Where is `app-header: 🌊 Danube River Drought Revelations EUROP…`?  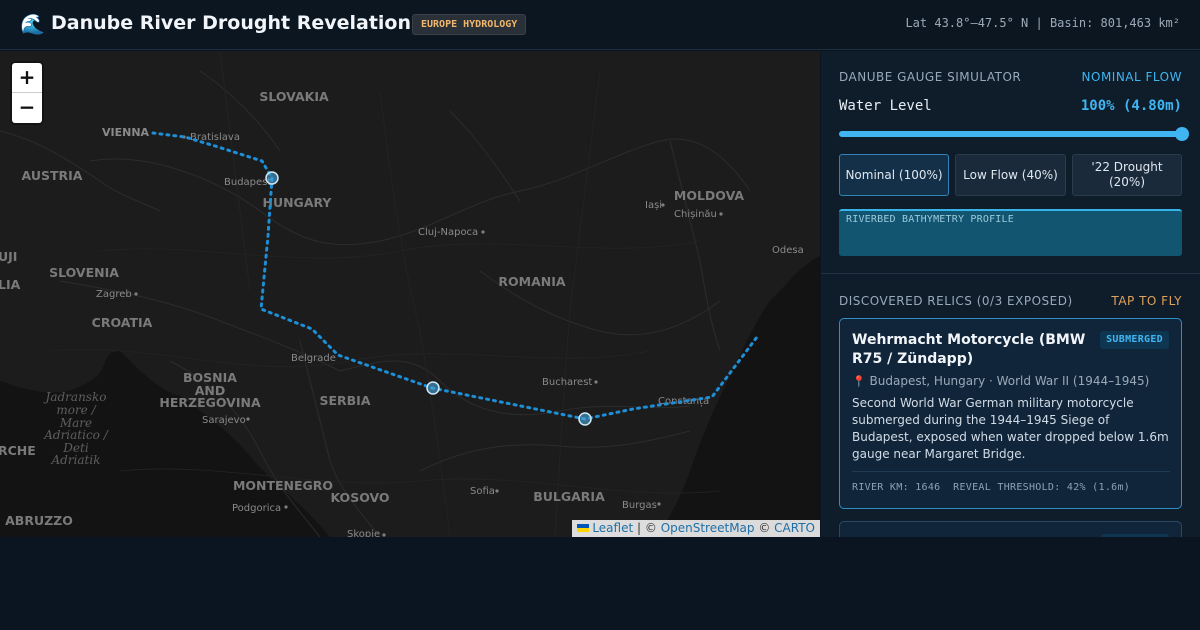 app-header: 🌊 Danube River Drought Revelations EUROP… is located at coordinates (600, 25).